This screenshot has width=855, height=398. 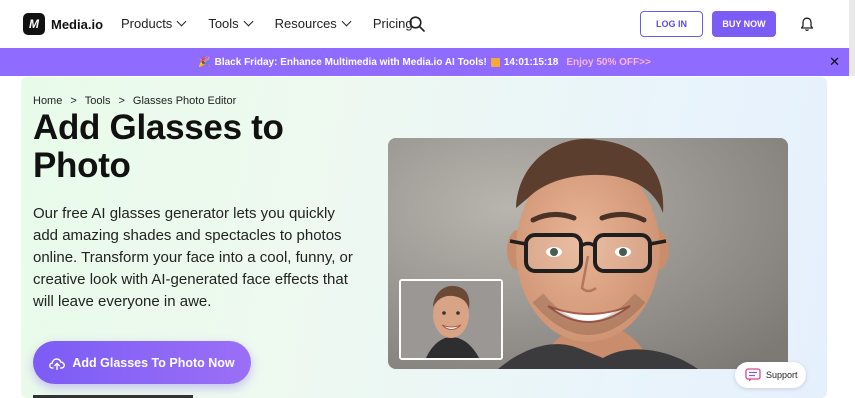 What do you see at coordinates (671, 24) in the screenshot?
I see `login-button: LOG IN` at bounding box center [671, 24].